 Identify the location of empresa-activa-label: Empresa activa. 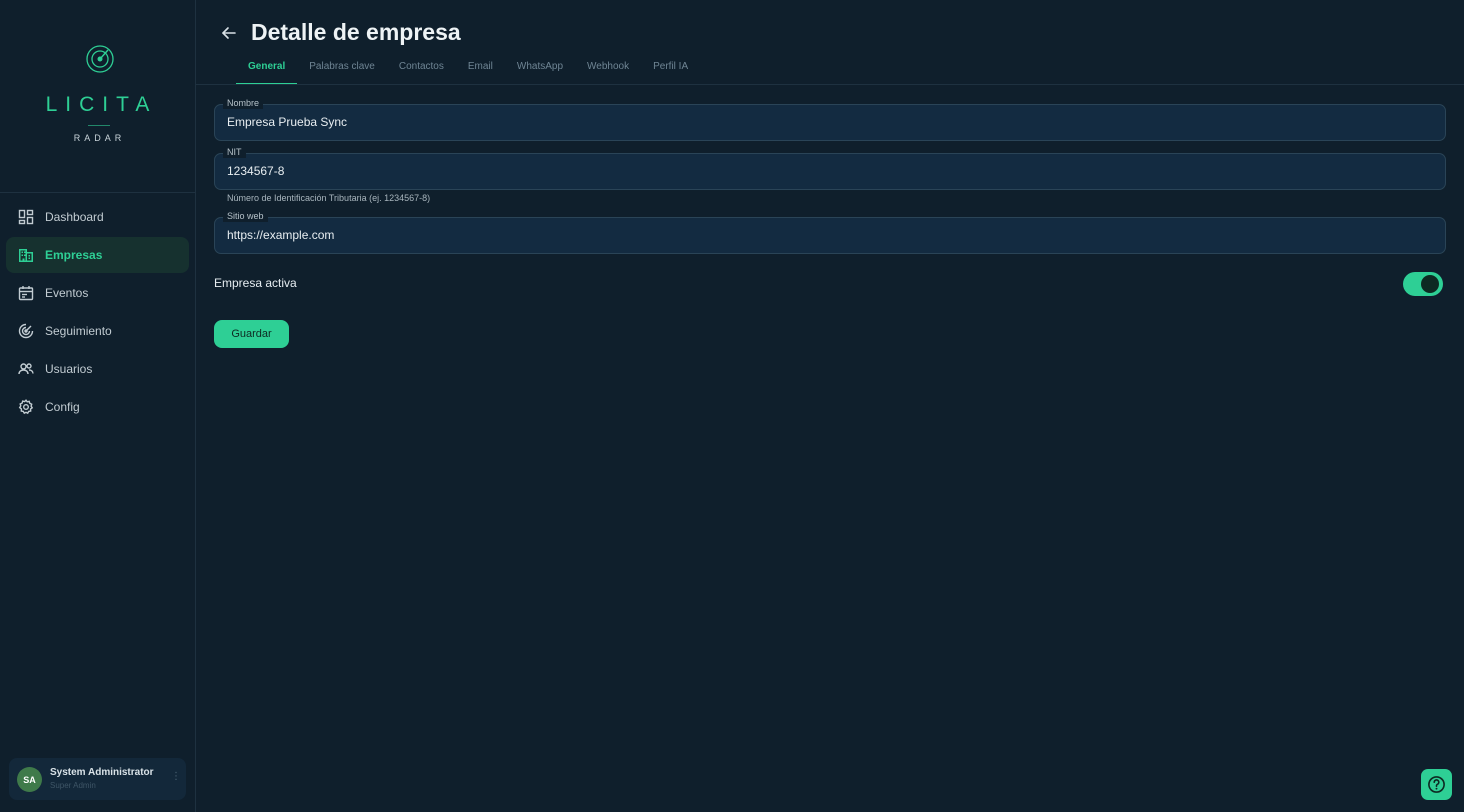
(255, 283).